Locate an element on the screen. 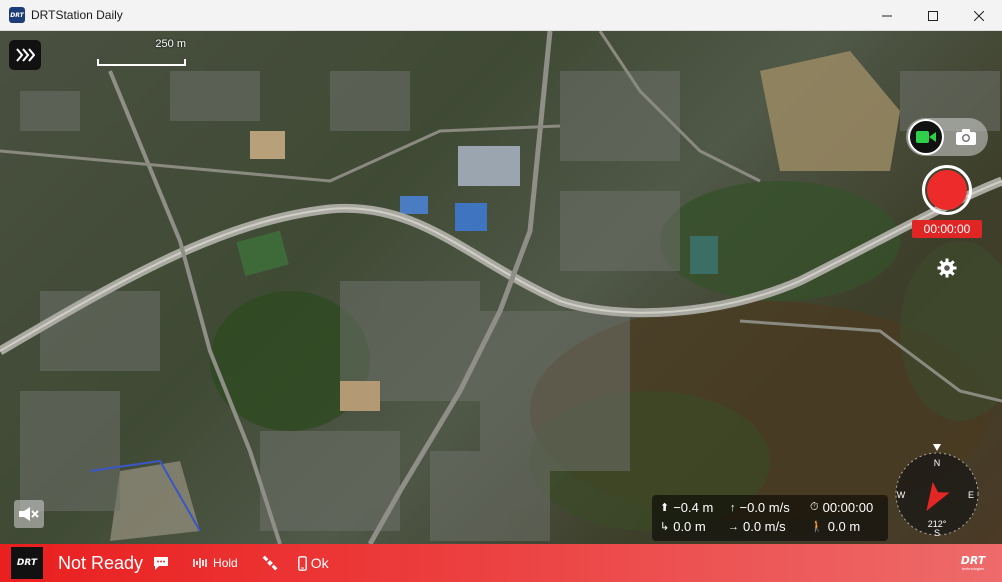 The height and width of the screenshot is (582, 1002). compass-east-label: E is located at coordinates (971, 495).